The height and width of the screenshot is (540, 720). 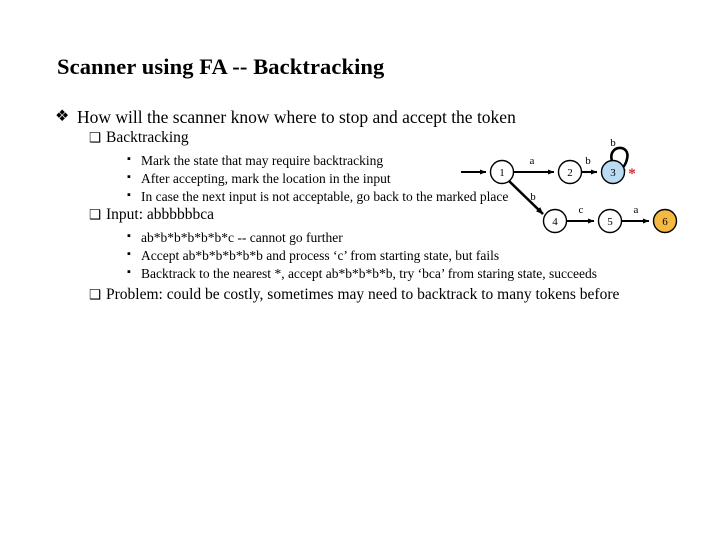 What do you see at coordinates (582, 192) in the screenshot?
I see `finite-automaton-diagram: a b b b c a 1 2 3 * 4 5 6` at bounding box center [582, 192].